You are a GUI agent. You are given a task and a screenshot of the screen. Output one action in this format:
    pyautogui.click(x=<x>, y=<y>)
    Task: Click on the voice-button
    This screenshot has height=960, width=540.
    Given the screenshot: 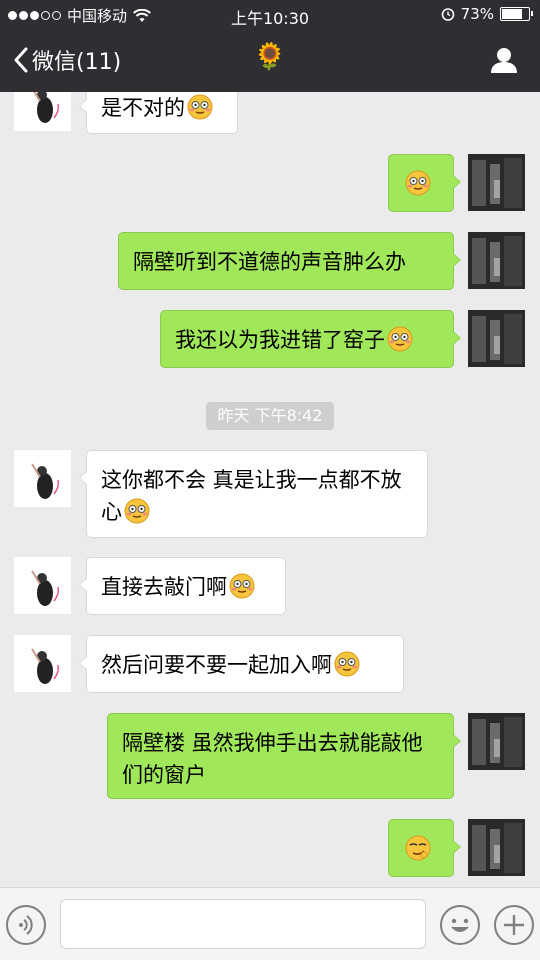 What is the action you would take?
    pyautogui.click(x=26, y=925)
    